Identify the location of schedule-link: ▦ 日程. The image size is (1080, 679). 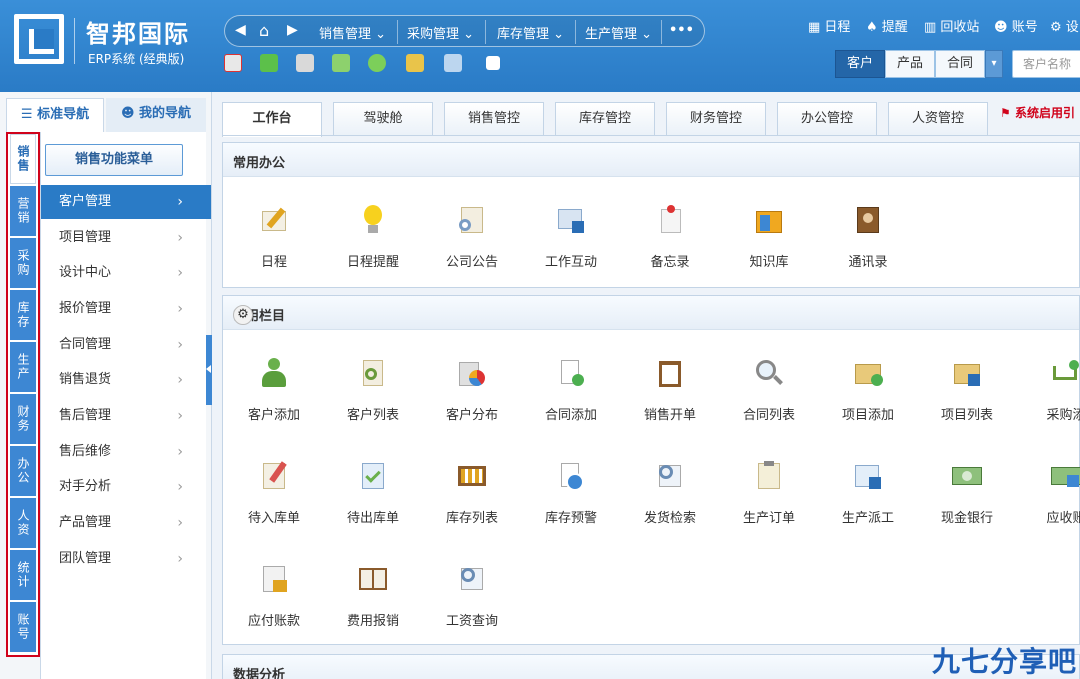
(829, 25).